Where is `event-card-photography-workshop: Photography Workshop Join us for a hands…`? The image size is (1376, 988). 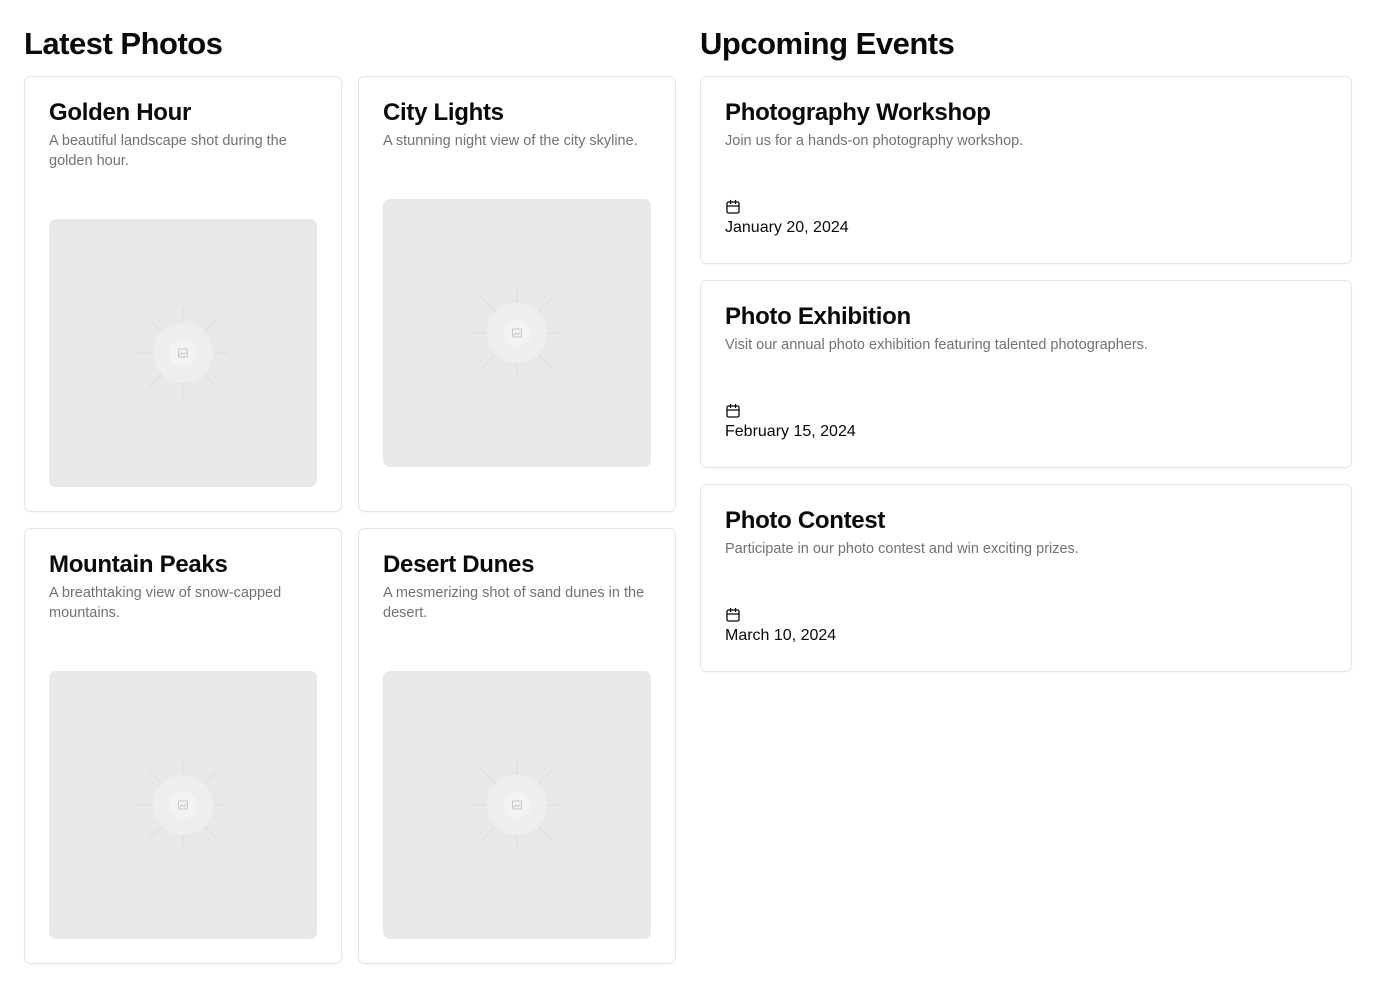 event-card-photography-workshop: Photography Workshop Join us for a hands… is located at coordinates (1026, 170).